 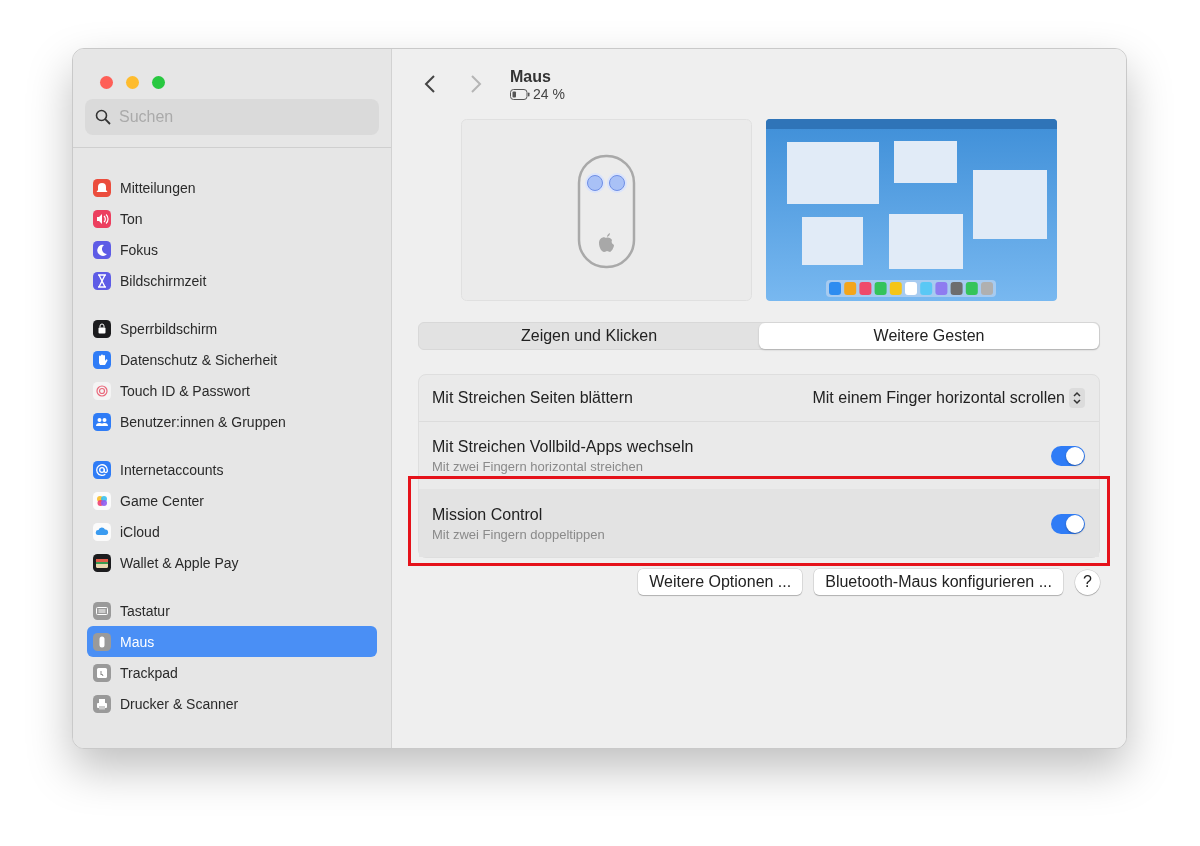 I want to click on help-button: ?, so click(x=1087, y=582).